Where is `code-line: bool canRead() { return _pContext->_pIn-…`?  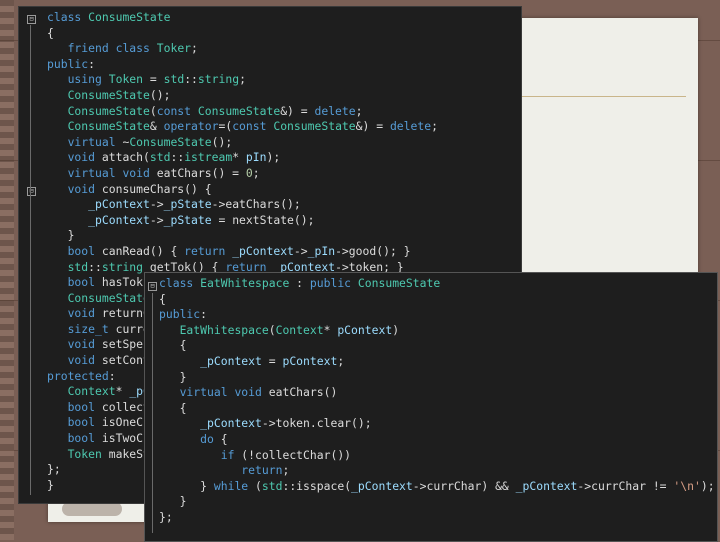 code-line: bool canRead() { return _pContext->_pIn-… is located at coordinates (242, 252).